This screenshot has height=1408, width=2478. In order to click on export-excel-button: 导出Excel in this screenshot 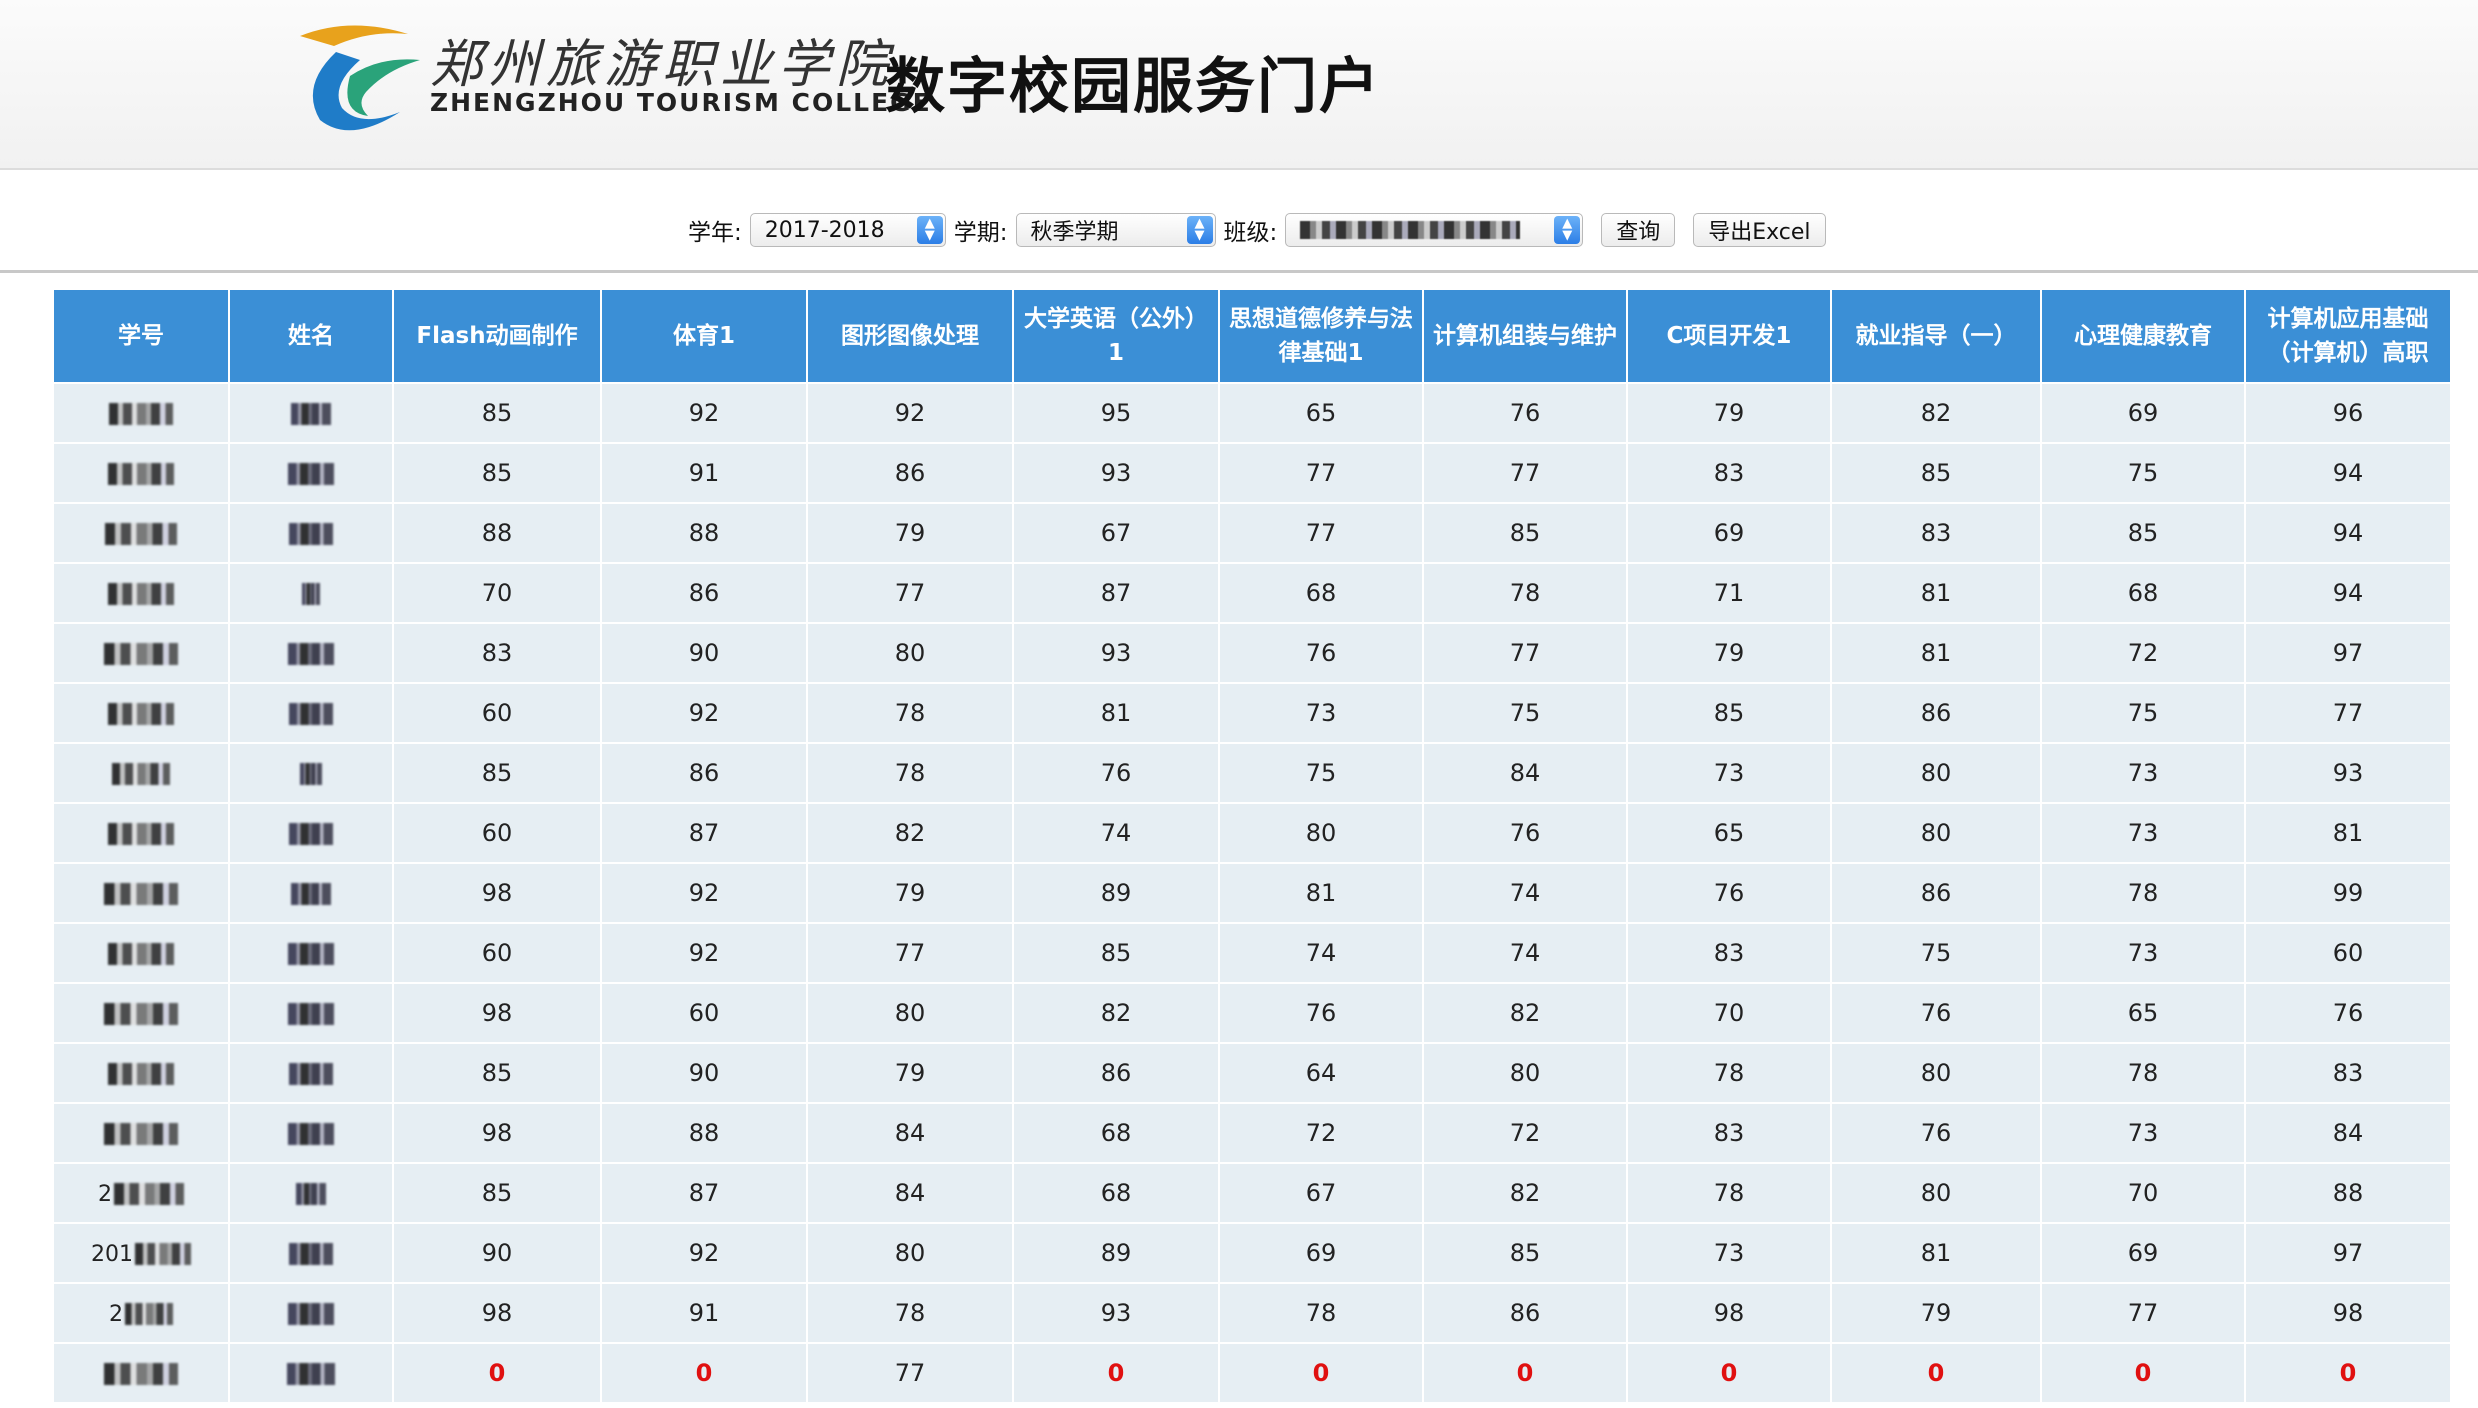, I will do `click(1759, 230)`.